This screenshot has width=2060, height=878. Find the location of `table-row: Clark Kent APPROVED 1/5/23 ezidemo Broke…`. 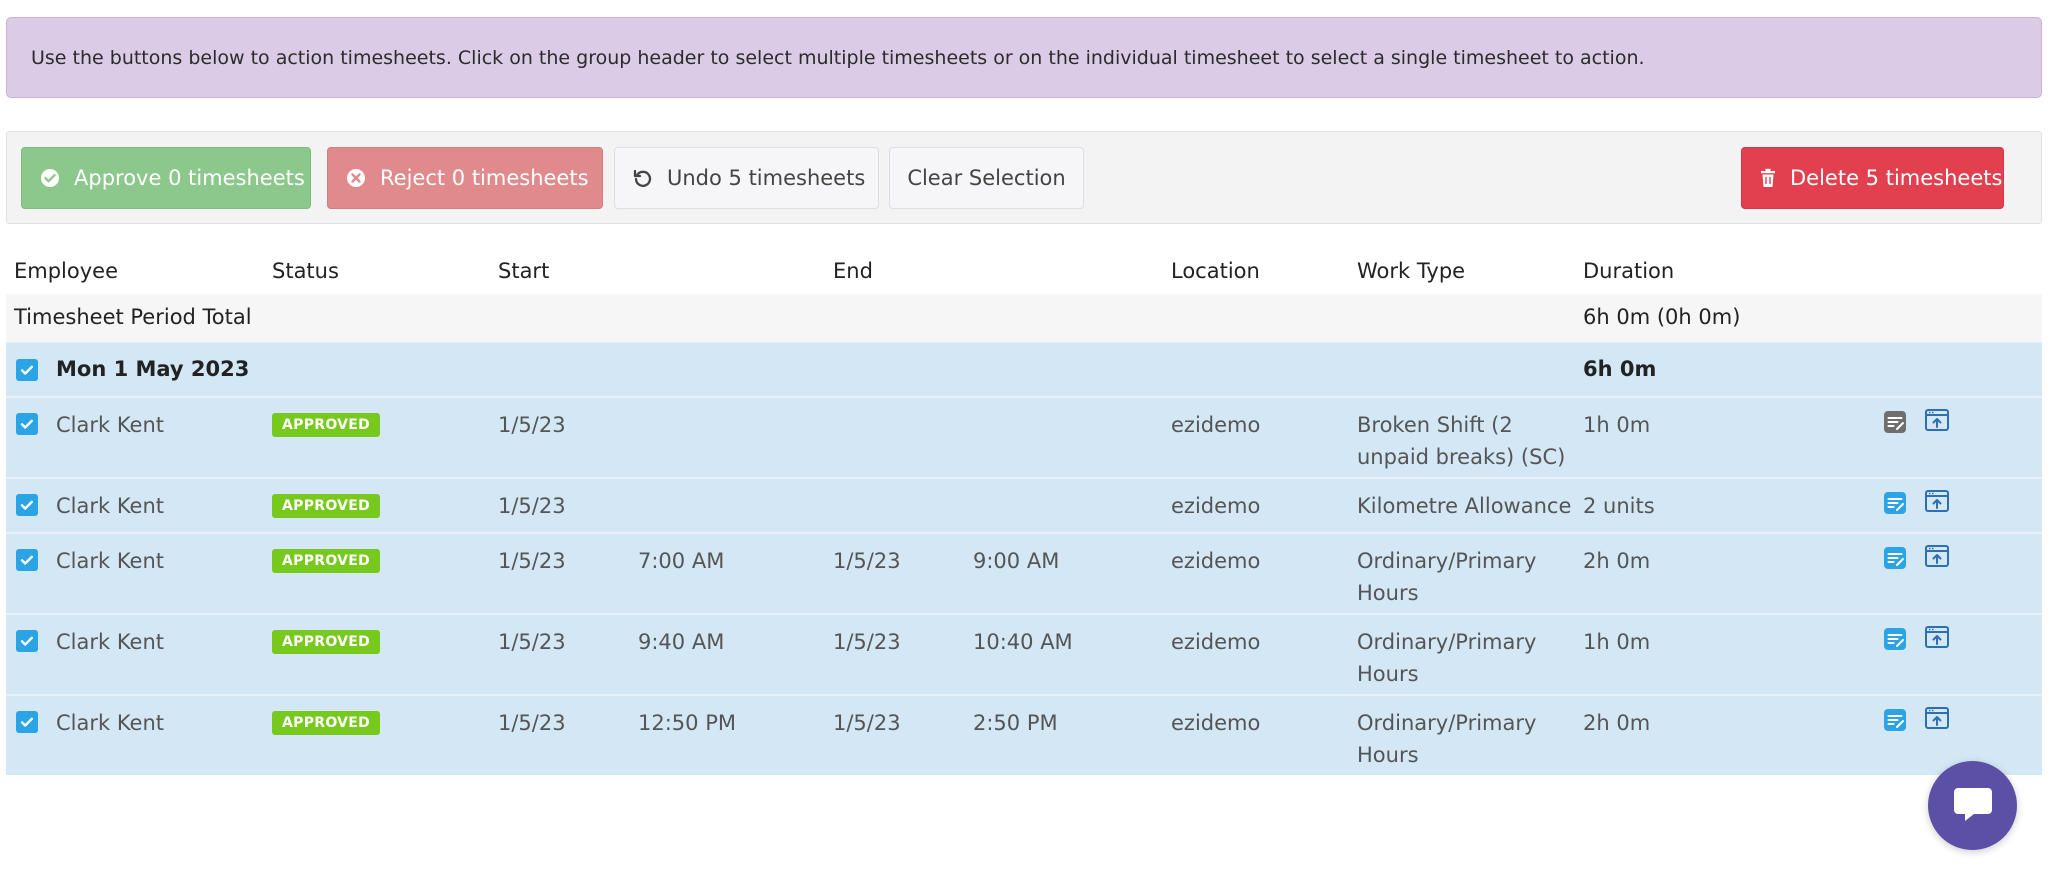

table-row: Clark Kent APPROVED 1/5/23 ezidemo Broke… is located at coordinates (1024, 436).